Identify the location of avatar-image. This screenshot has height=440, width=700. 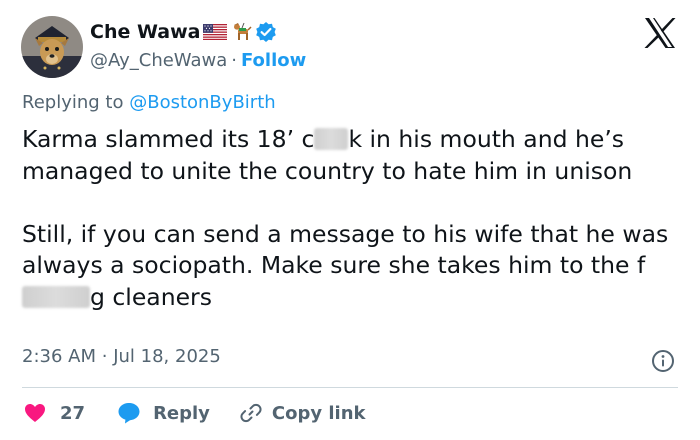
(52, 47).